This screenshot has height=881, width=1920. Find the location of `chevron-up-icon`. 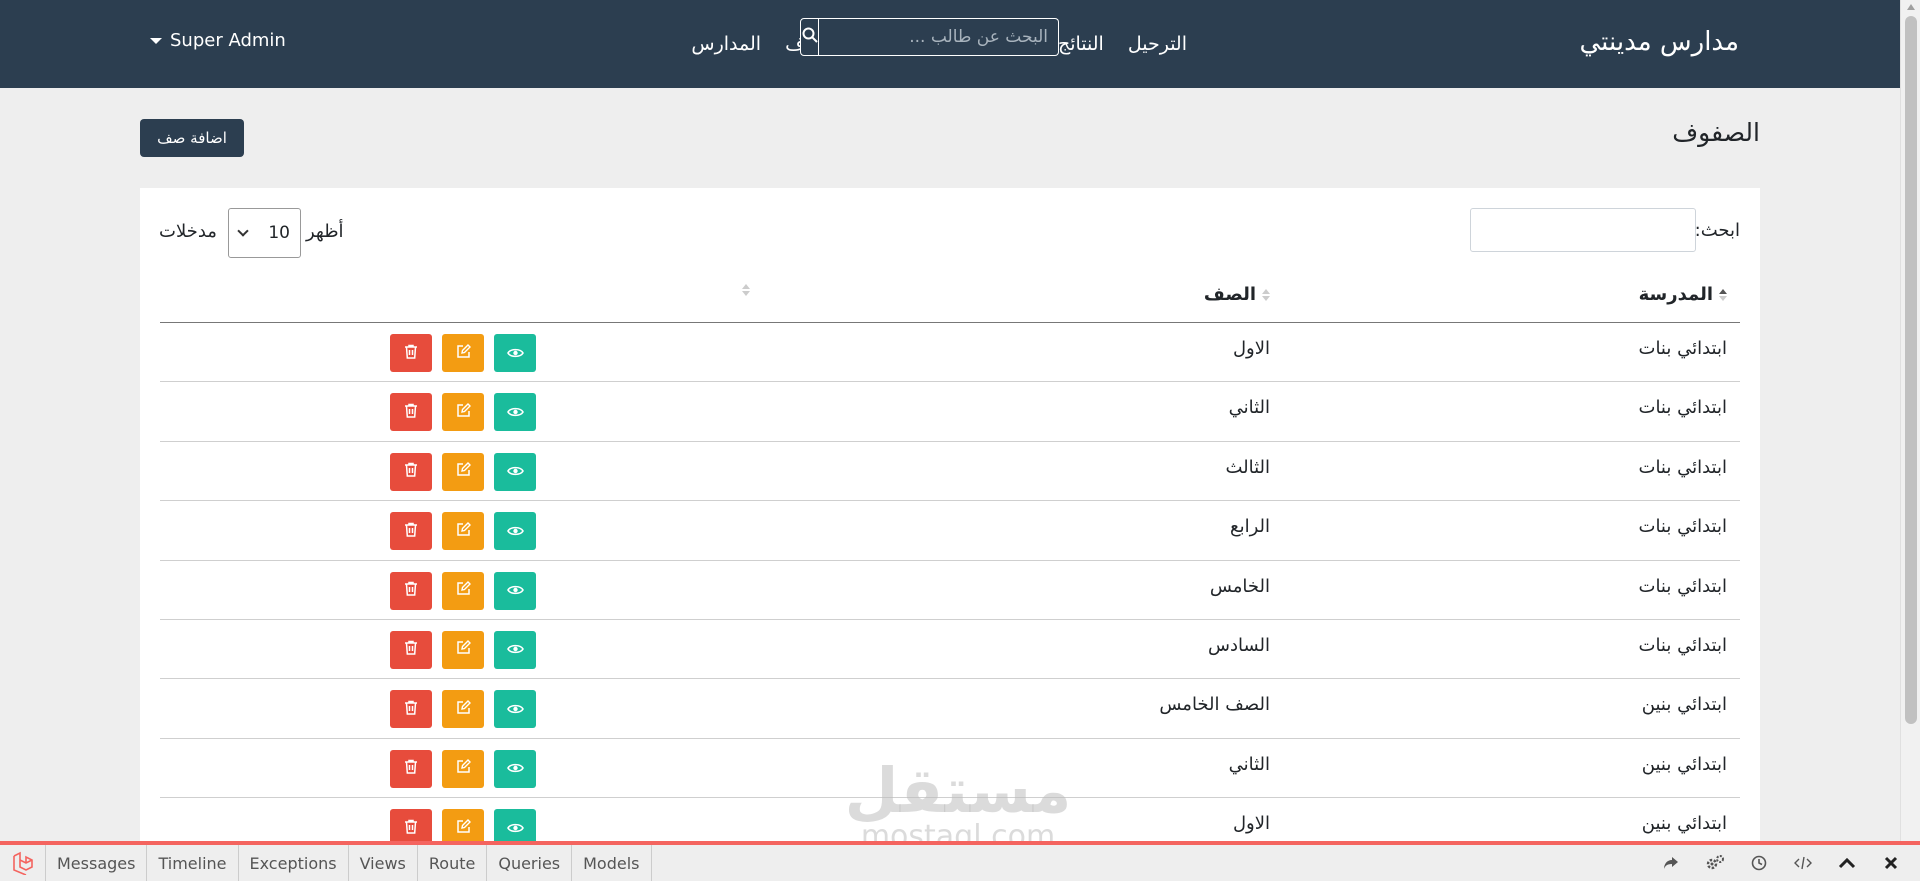

chevron-up-icon is located at coordinates (1847, 863).